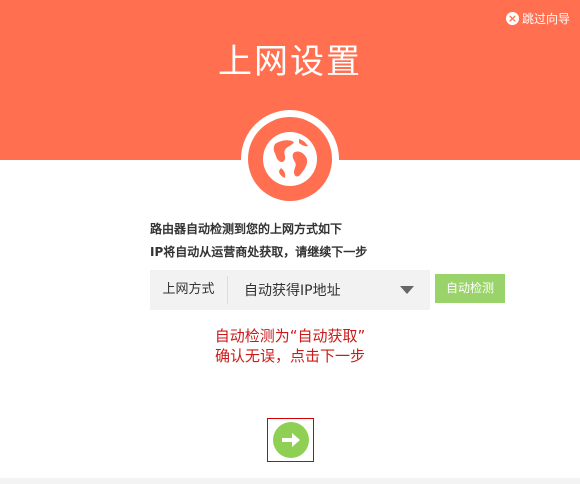  Describe the element at coordinates (290, 62) in the screenshot. I see `page-title: 上网设置` at that location.